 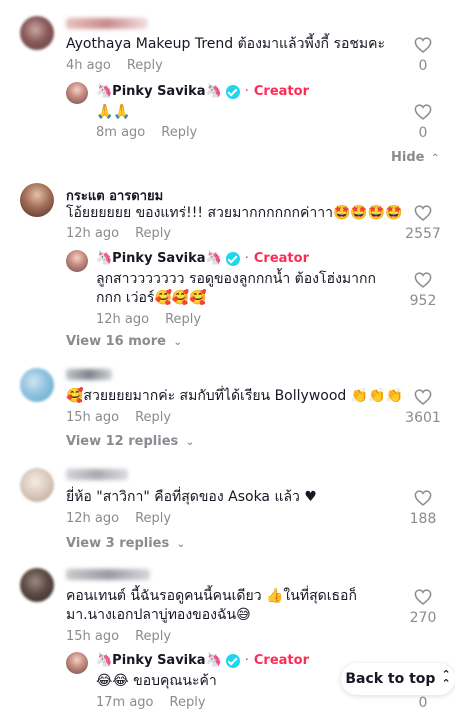 I want to click on chevron-up-icon: ⌃, so click(x=435, y=158).